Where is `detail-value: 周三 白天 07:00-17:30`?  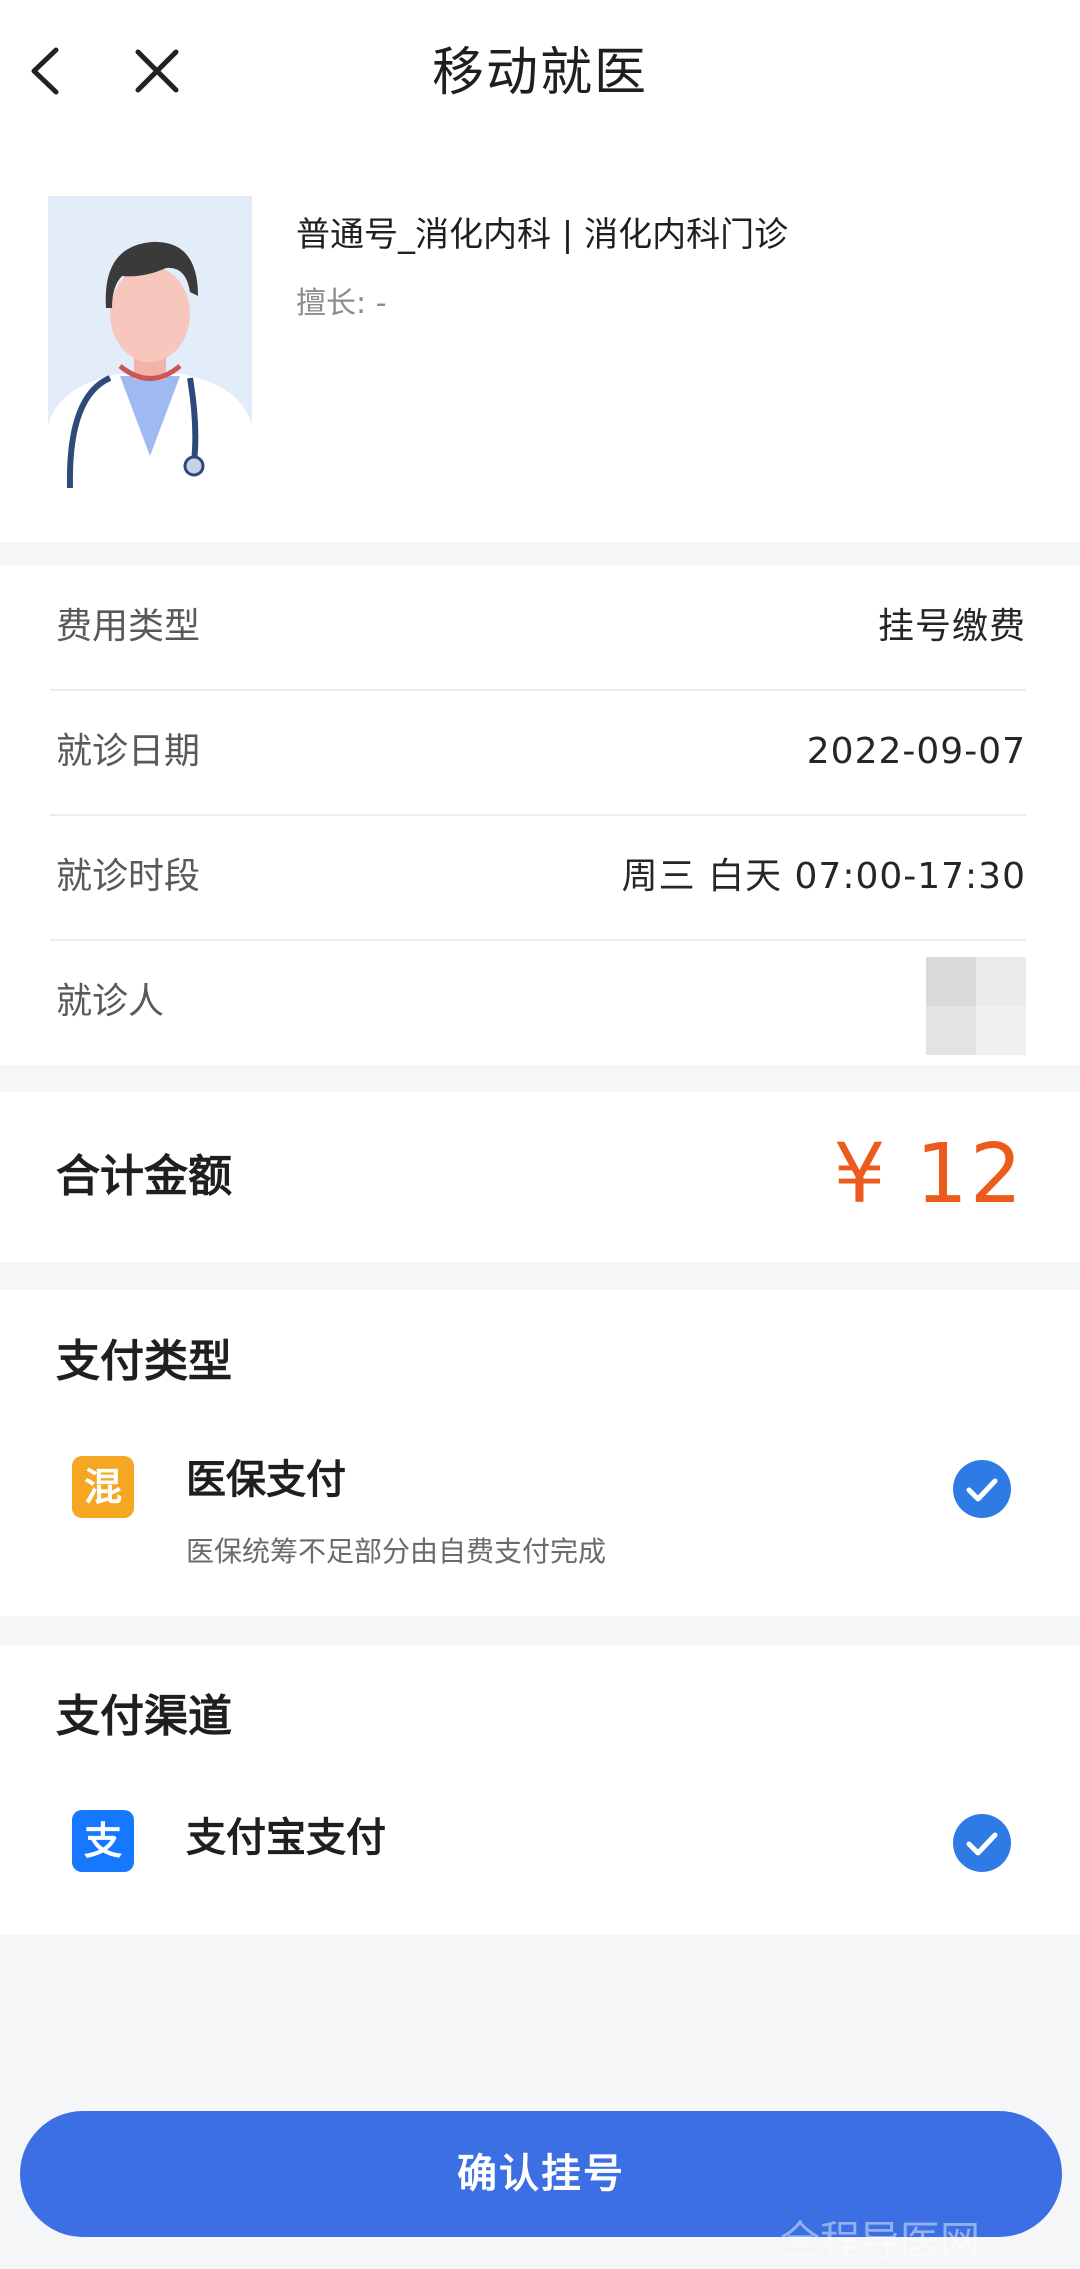 detail-value: 周三 白天 07:00-17:30 is located at coordinates (823, 876).